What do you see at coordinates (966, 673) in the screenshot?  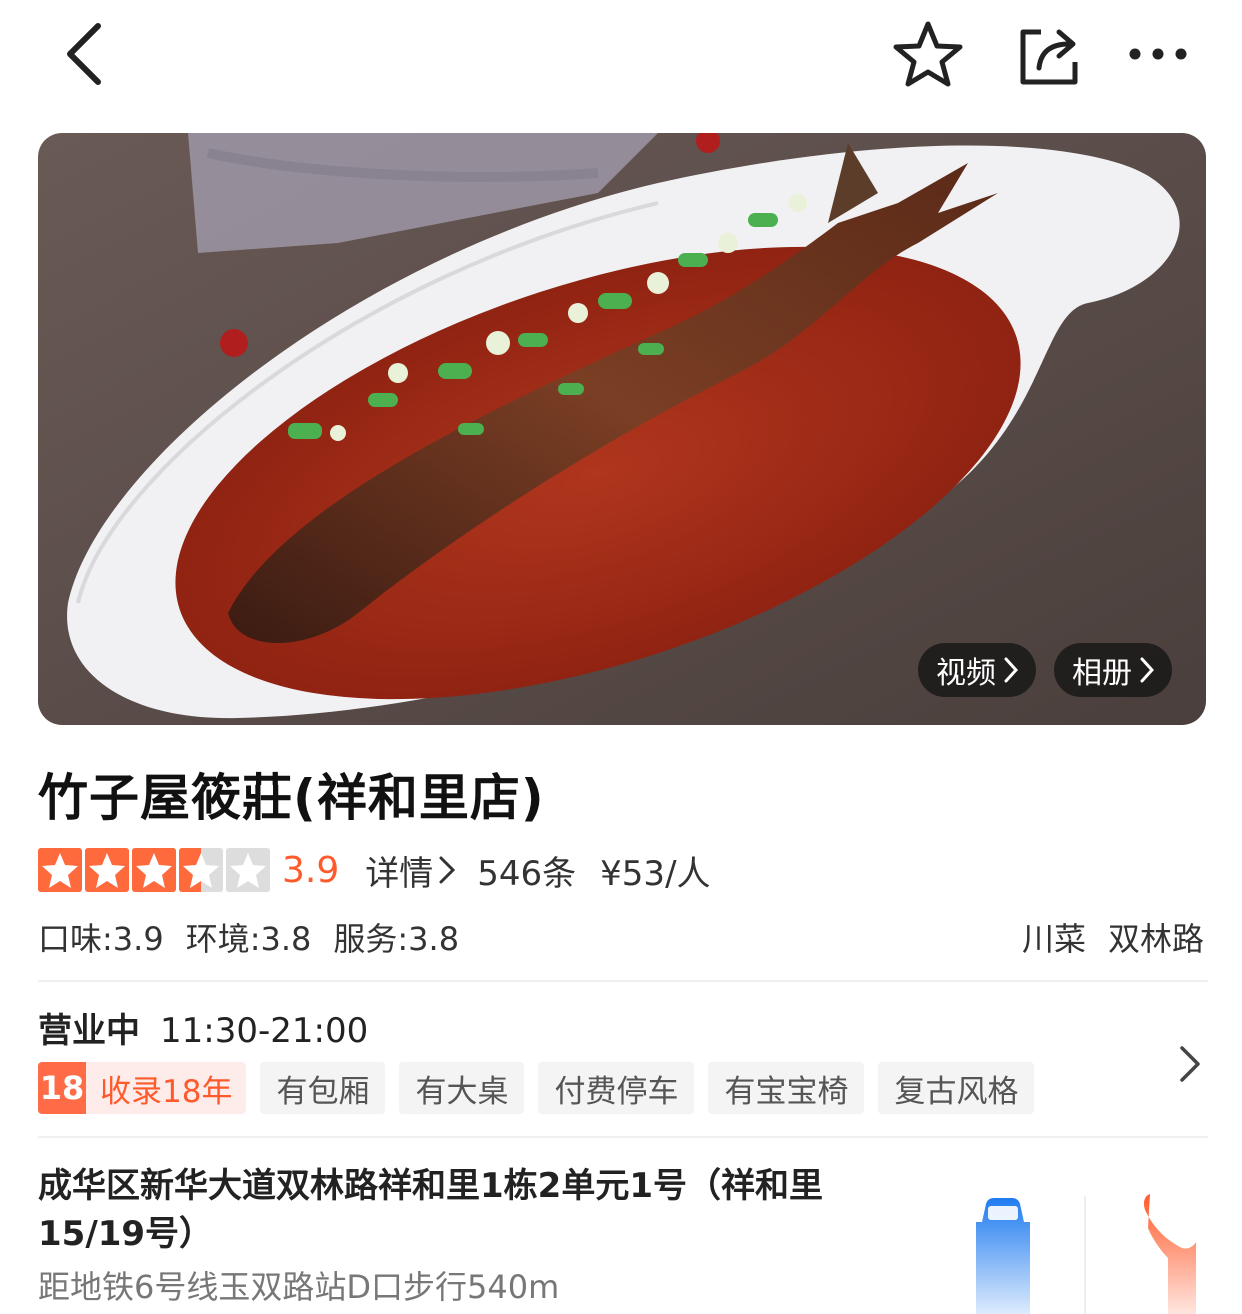 I see `video-label: 视频` at bounding box center [966, 673].